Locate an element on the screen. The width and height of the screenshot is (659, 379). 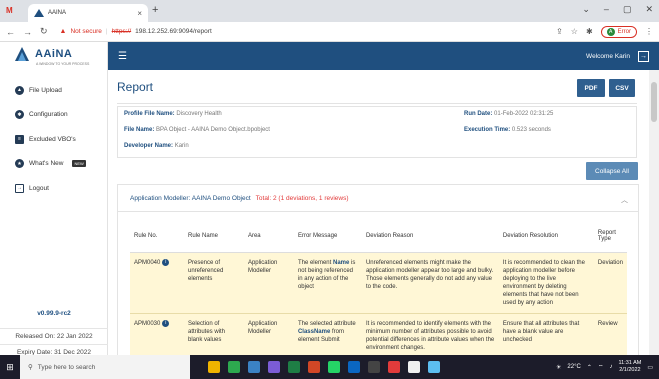
address-actions: ⇪ ☆ ✱ A Error ⋮ is located at coordinates (604, 31).